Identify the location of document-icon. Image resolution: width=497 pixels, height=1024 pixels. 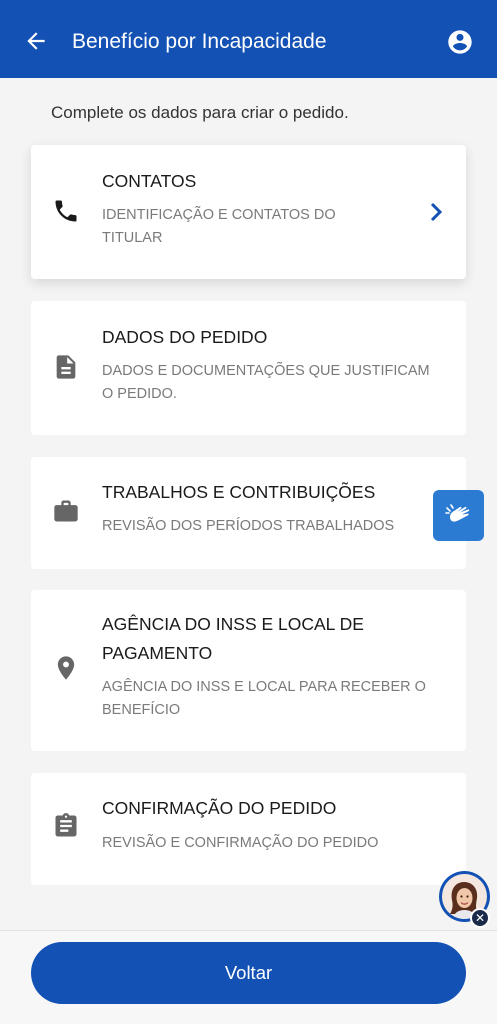
(66, 367).